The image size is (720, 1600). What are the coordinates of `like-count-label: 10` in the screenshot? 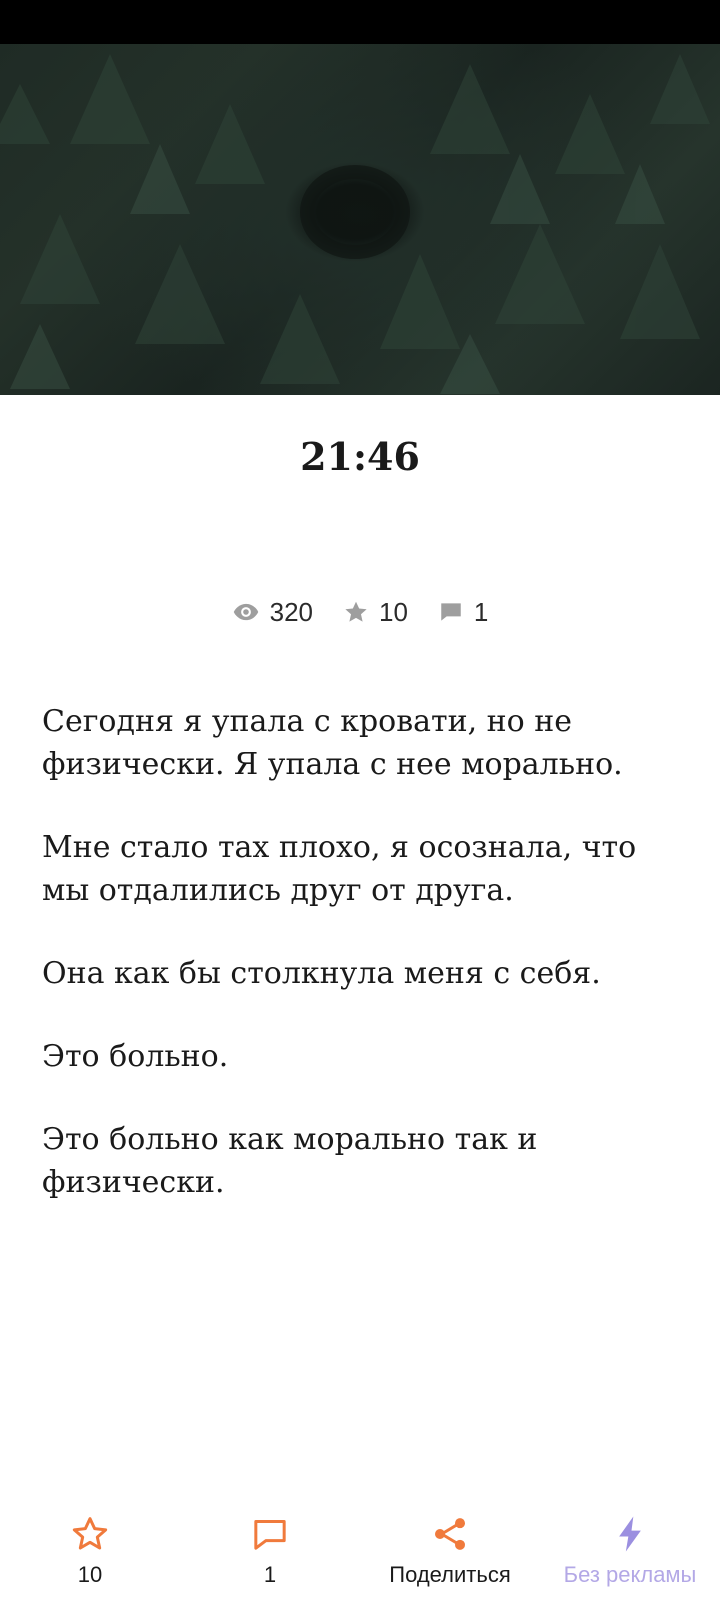 It's located at (90, 1574).